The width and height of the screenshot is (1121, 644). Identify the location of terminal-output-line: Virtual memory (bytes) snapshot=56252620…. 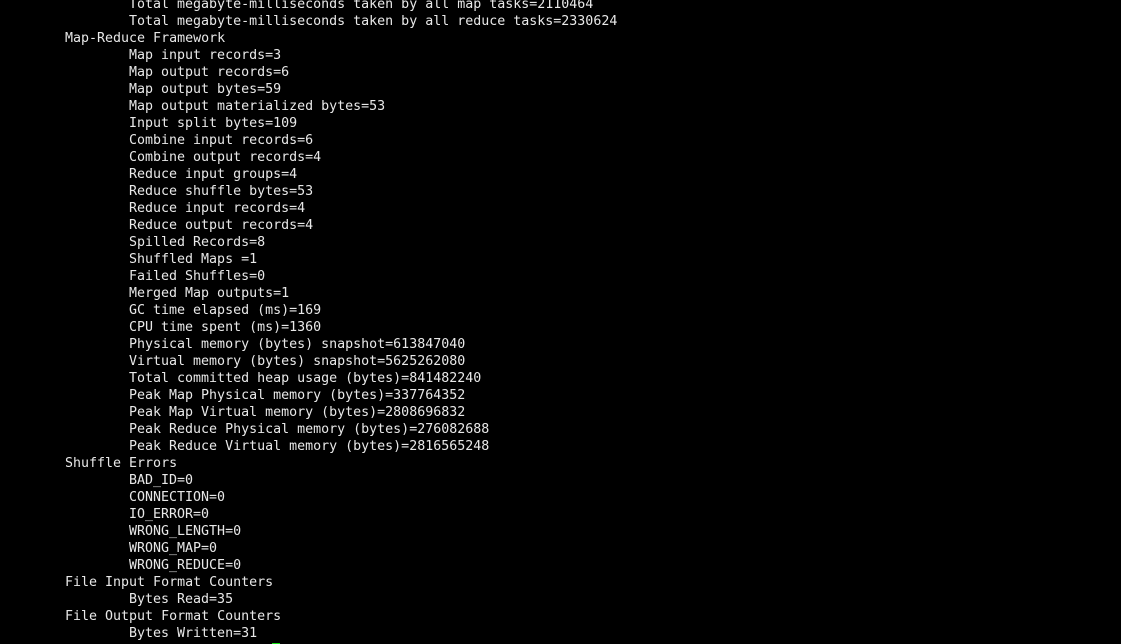
(297, 361).